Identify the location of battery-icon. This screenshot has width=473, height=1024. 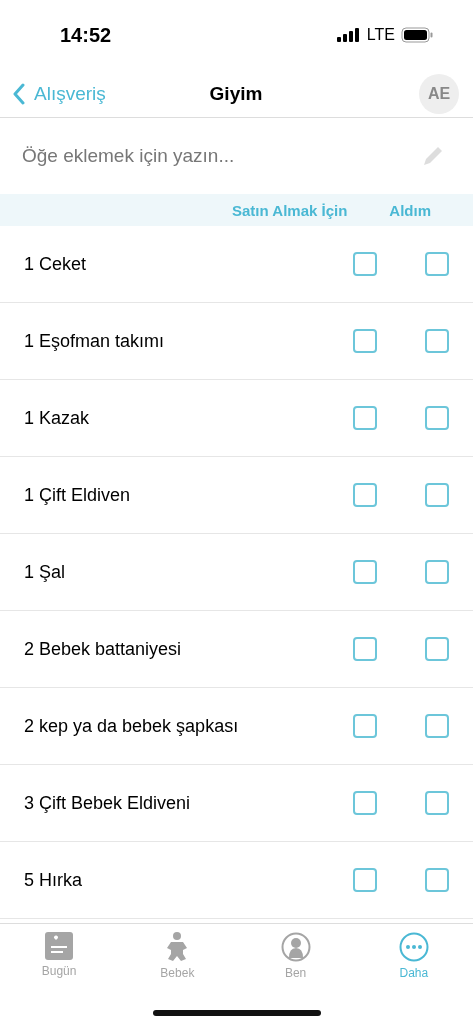
(417, 35).